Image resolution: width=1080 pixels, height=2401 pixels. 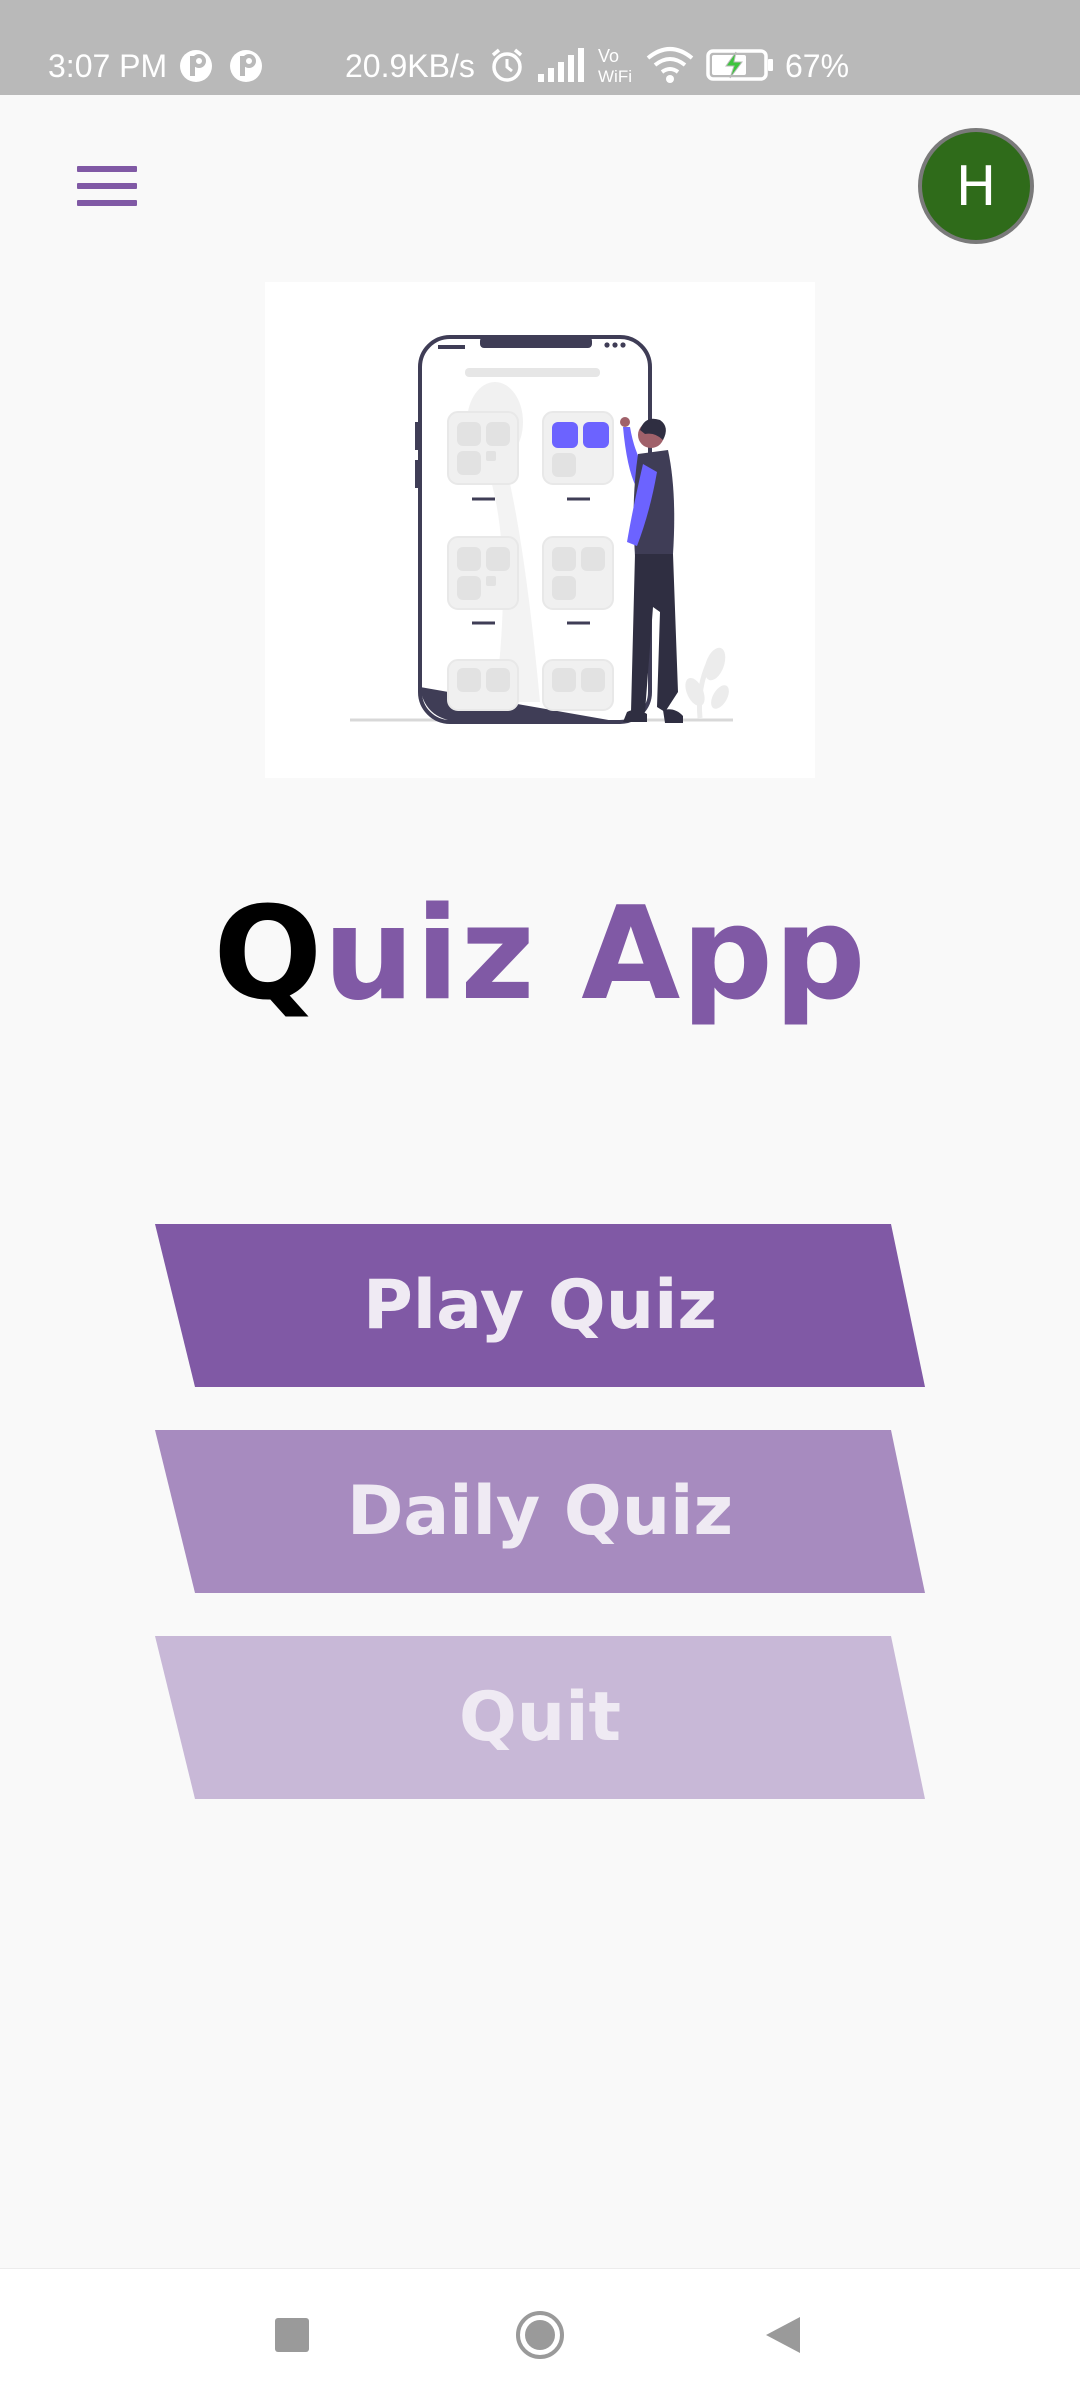 What do you see at coordinates (108, 66) in the screenshot?
I see `status-time: 3:07 PM` at bounding box center [108, 66].